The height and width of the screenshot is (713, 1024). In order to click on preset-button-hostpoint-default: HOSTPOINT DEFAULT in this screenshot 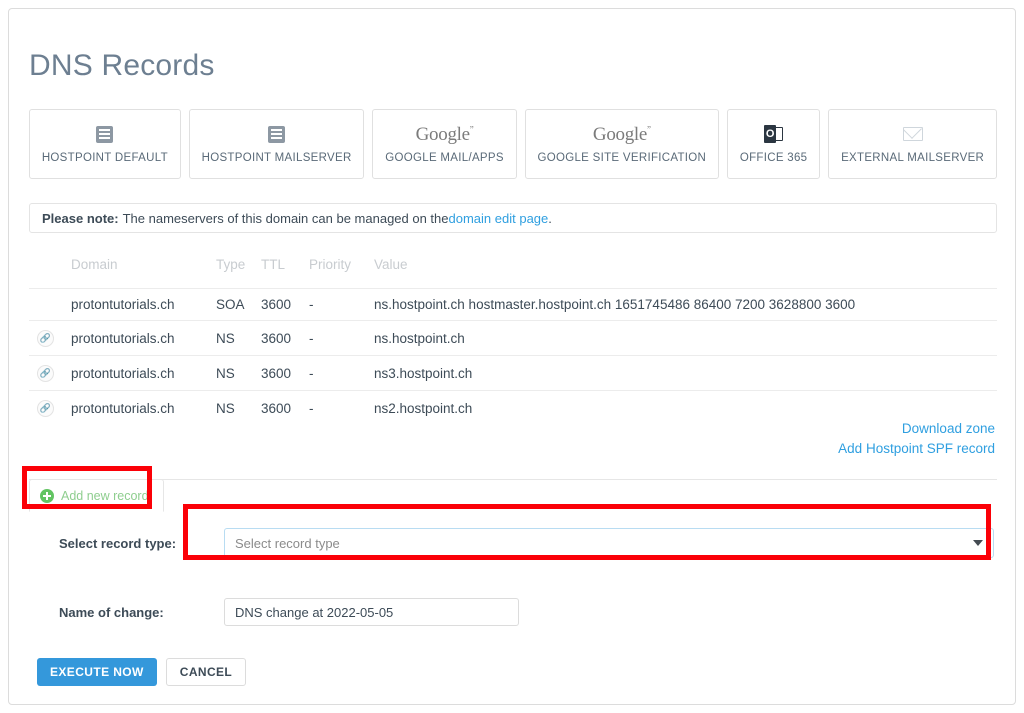, I will do `click(105, 144)`.